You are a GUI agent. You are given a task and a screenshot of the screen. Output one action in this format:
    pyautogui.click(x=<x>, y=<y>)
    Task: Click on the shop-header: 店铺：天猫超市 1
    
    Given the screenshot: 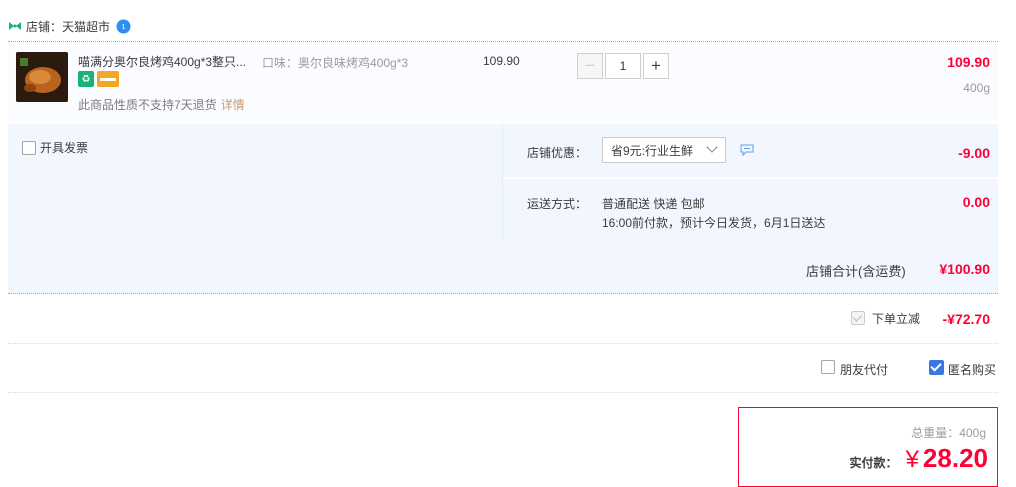 What is the action you would take?
    pyautogui.click(x=69, y=26)
    